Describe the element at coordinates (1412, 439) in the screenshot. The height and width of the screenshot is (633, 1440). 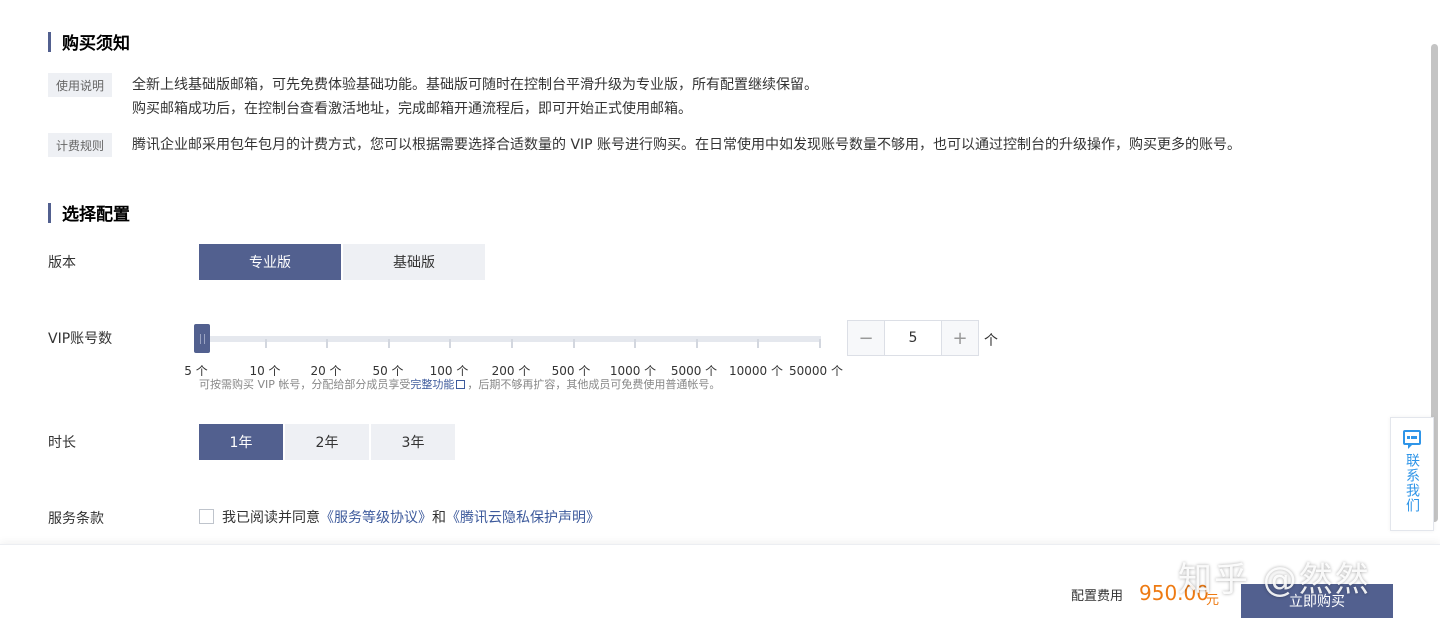
I see `chat-icon` at that location.